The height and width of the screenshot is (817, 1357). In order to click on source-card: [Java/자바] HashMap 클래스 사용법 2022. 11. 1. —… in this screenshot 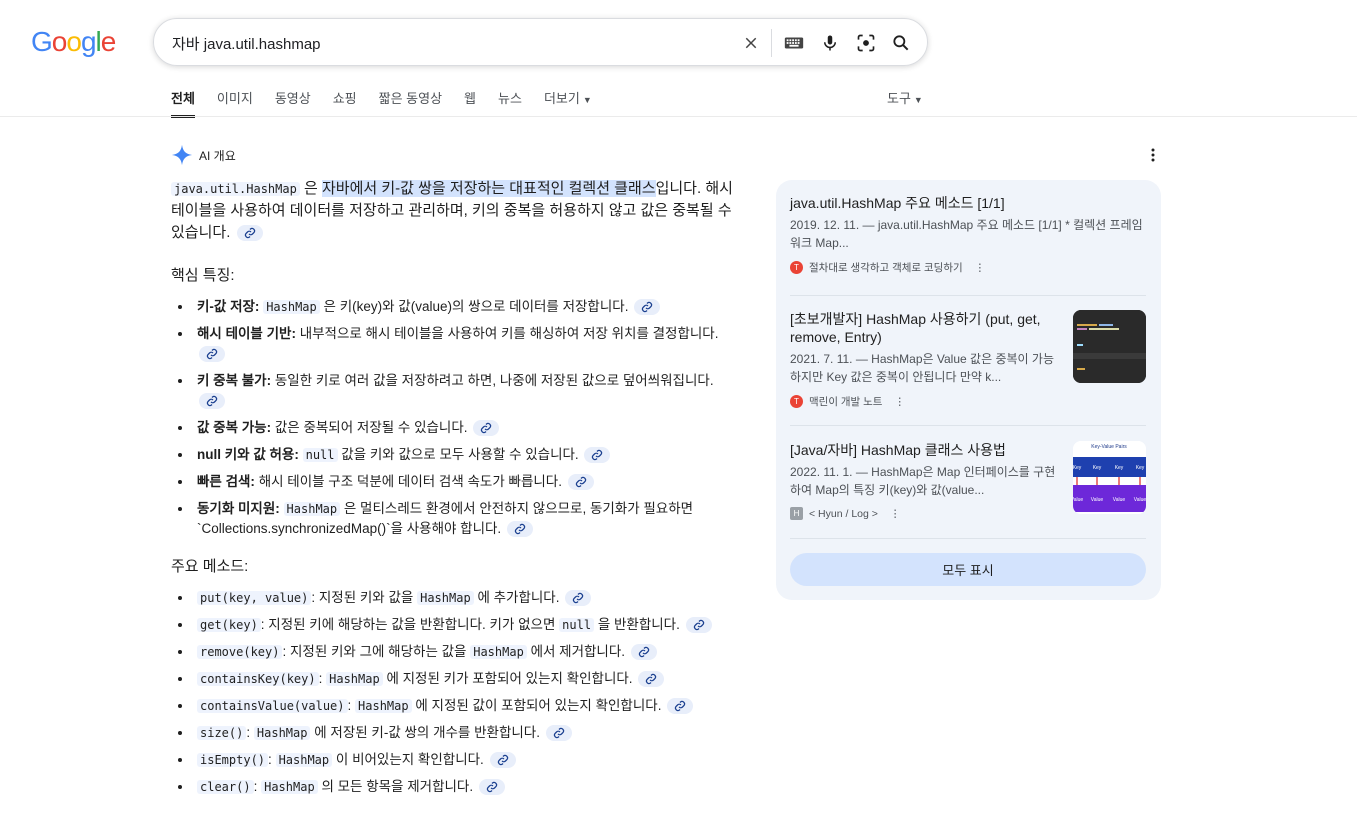, I will do `click(925, 480)`.